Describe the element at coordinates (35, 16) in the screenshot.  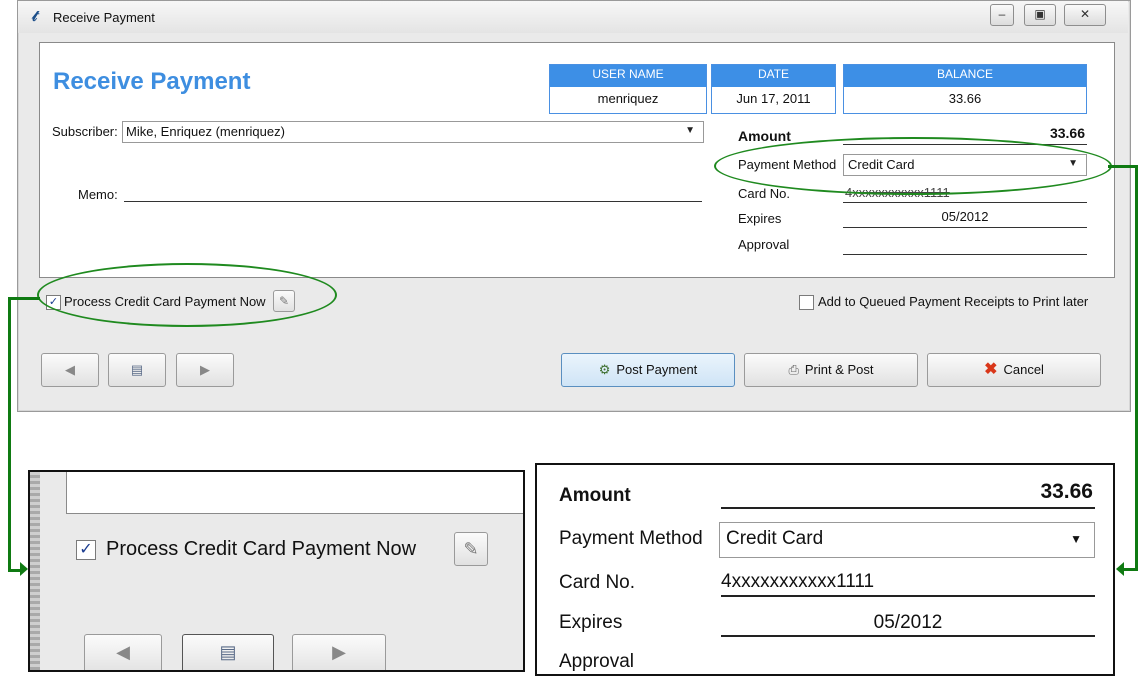
I see `app-icon: 𝓉` at that location.